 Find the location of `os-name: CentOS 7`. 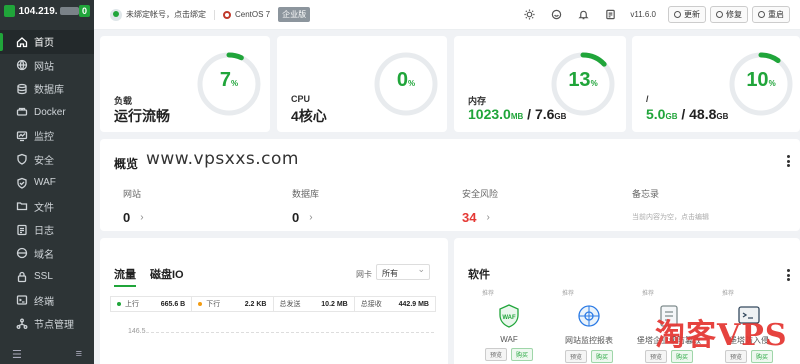

os-name: CentOS 7 is located at coordinates (253, 14).